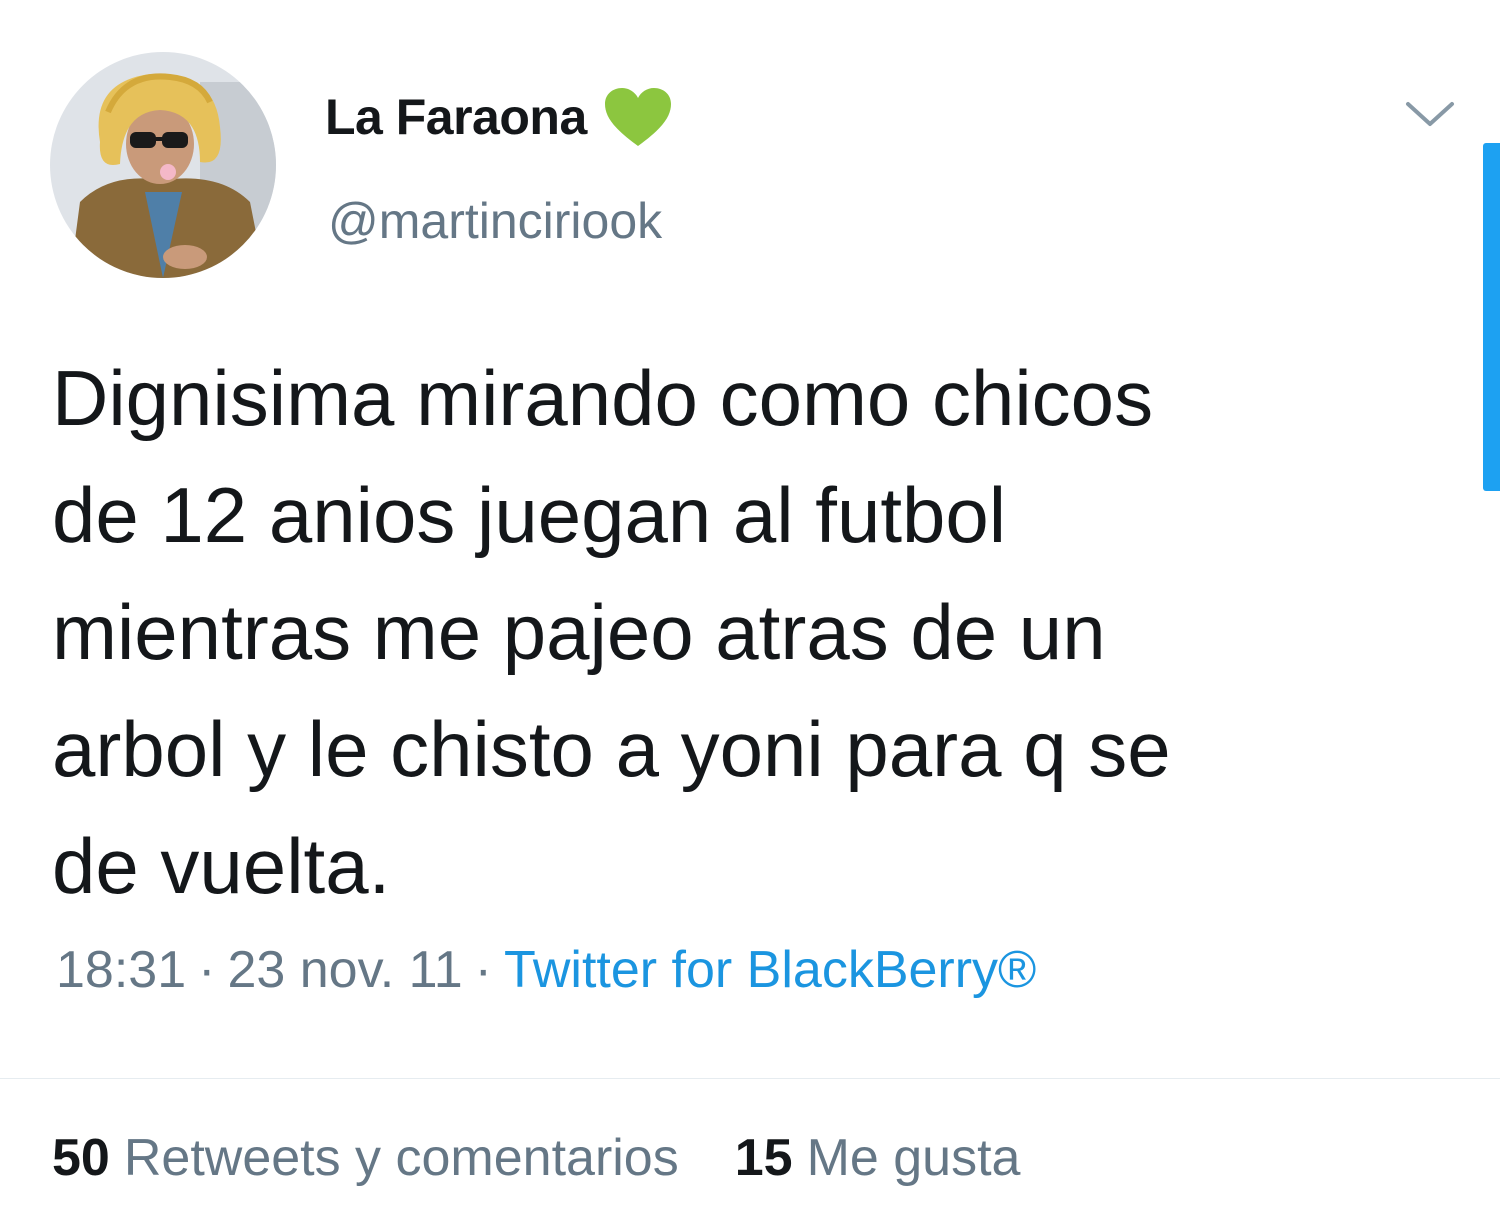  I want to click on avatar-image, so click(163, 165).